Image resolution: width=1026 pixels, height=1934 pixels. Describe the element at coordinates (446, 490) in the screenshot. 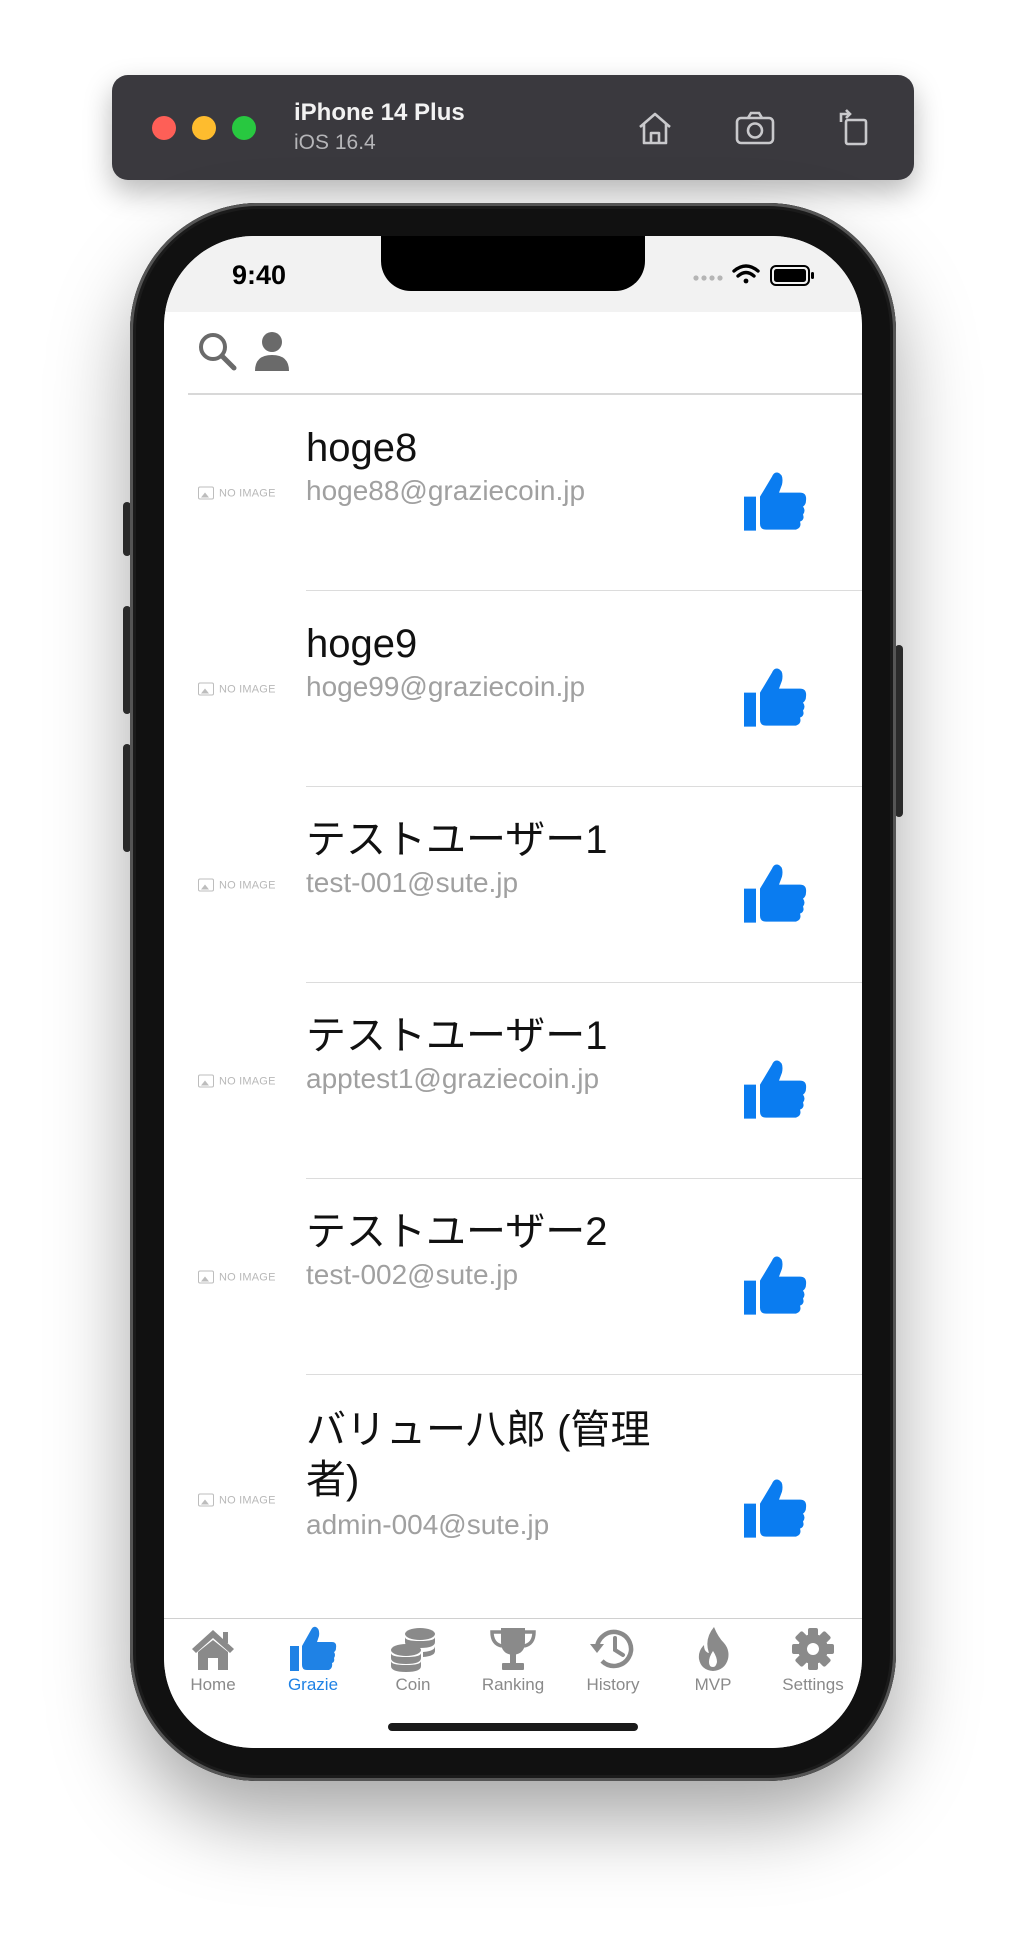

I see `user-email: hoge88@graziecoin.jp` at that location.